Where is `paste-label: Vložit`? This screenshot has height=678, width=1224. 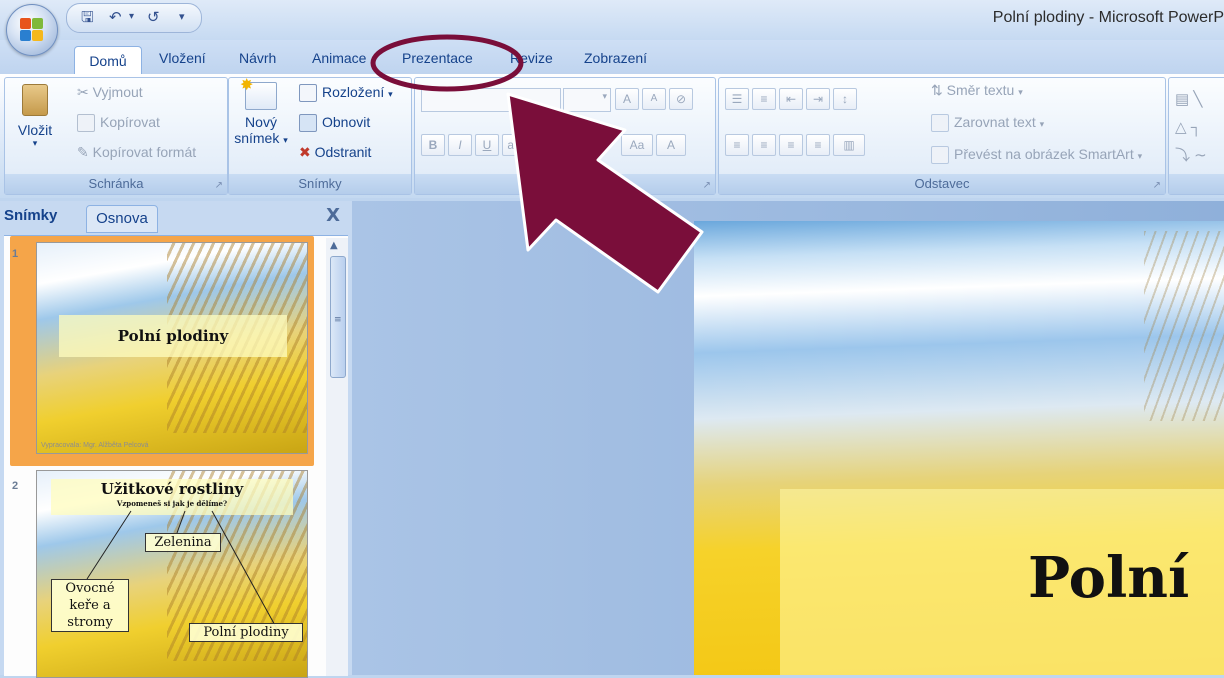 paste-label: Vložit is located at coordinates (35, 130).